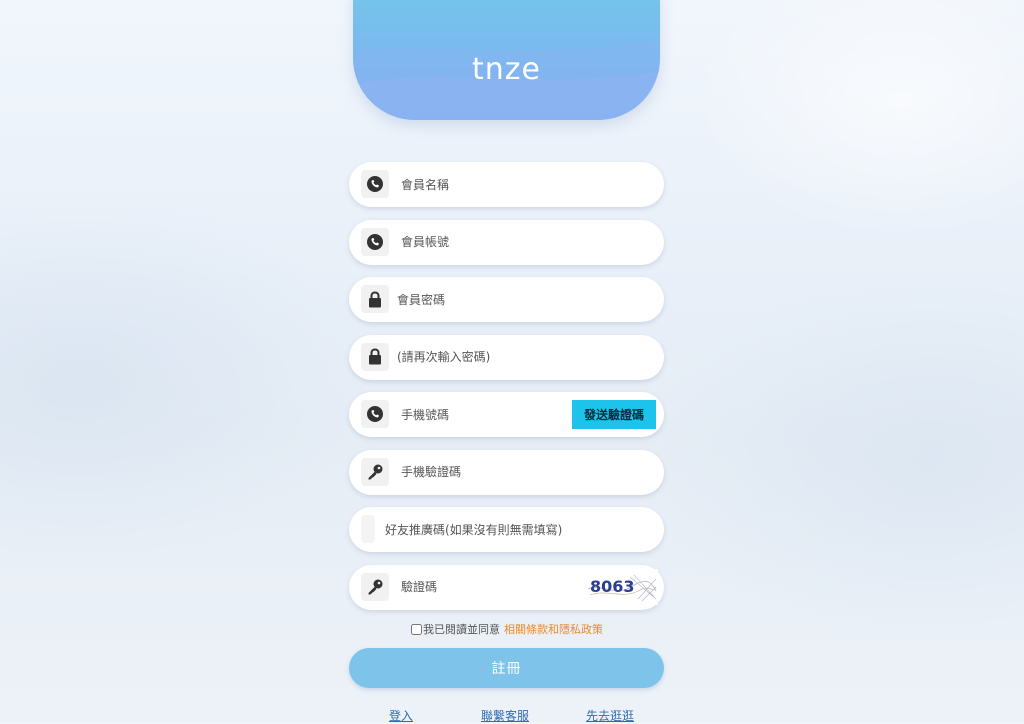 The image size is (1024, 724). What do you see at coordinates (497, 357) in the screenshot?
I see `confirm-password-input` at bounding box center [497, 357].